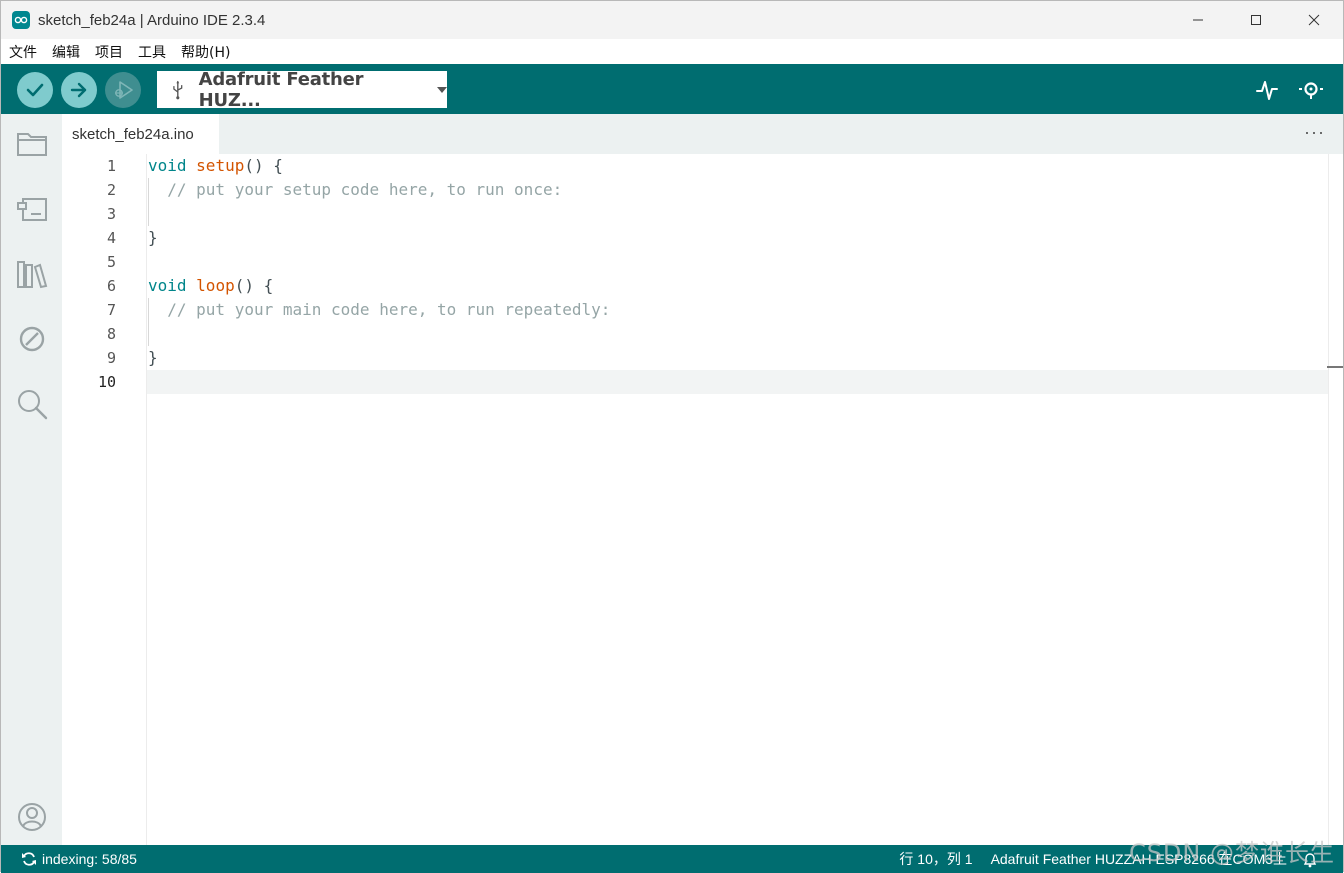 The image size is (1344, 873). I want to click on menu-tools: 工具, so click(152, 52).